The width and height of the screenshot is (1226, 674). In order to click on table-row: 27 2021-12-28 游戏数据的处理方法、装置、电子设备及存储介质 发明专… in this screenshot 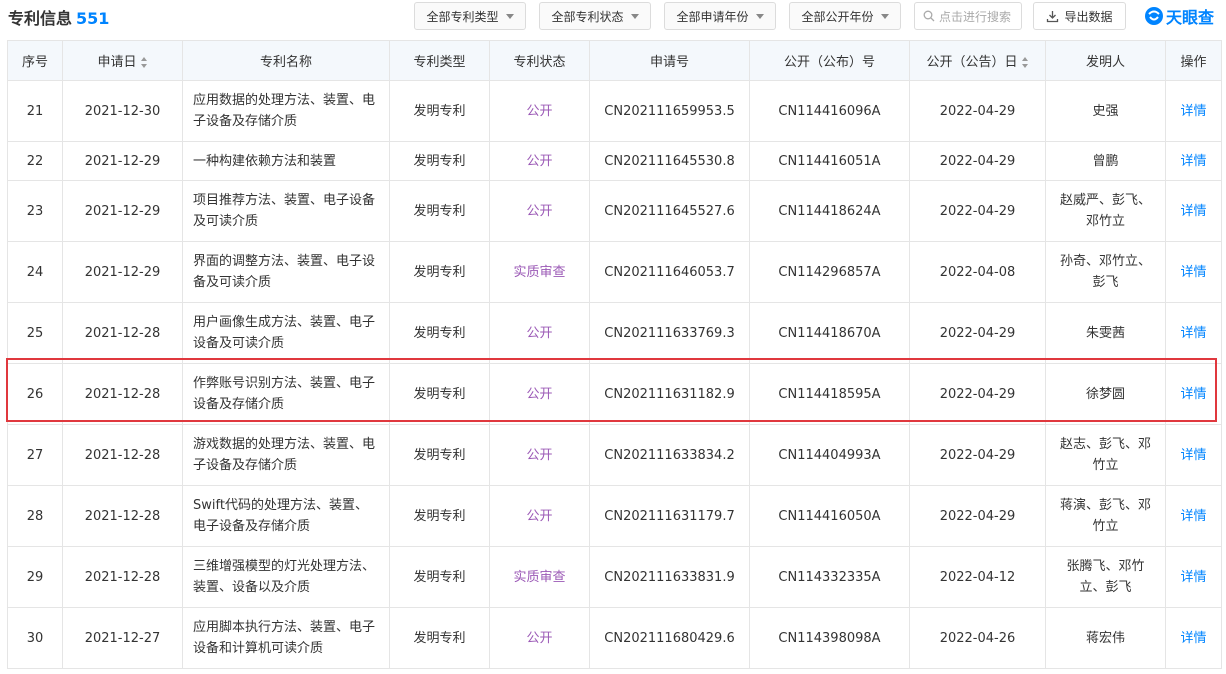, I will do `click(614, 455)`.